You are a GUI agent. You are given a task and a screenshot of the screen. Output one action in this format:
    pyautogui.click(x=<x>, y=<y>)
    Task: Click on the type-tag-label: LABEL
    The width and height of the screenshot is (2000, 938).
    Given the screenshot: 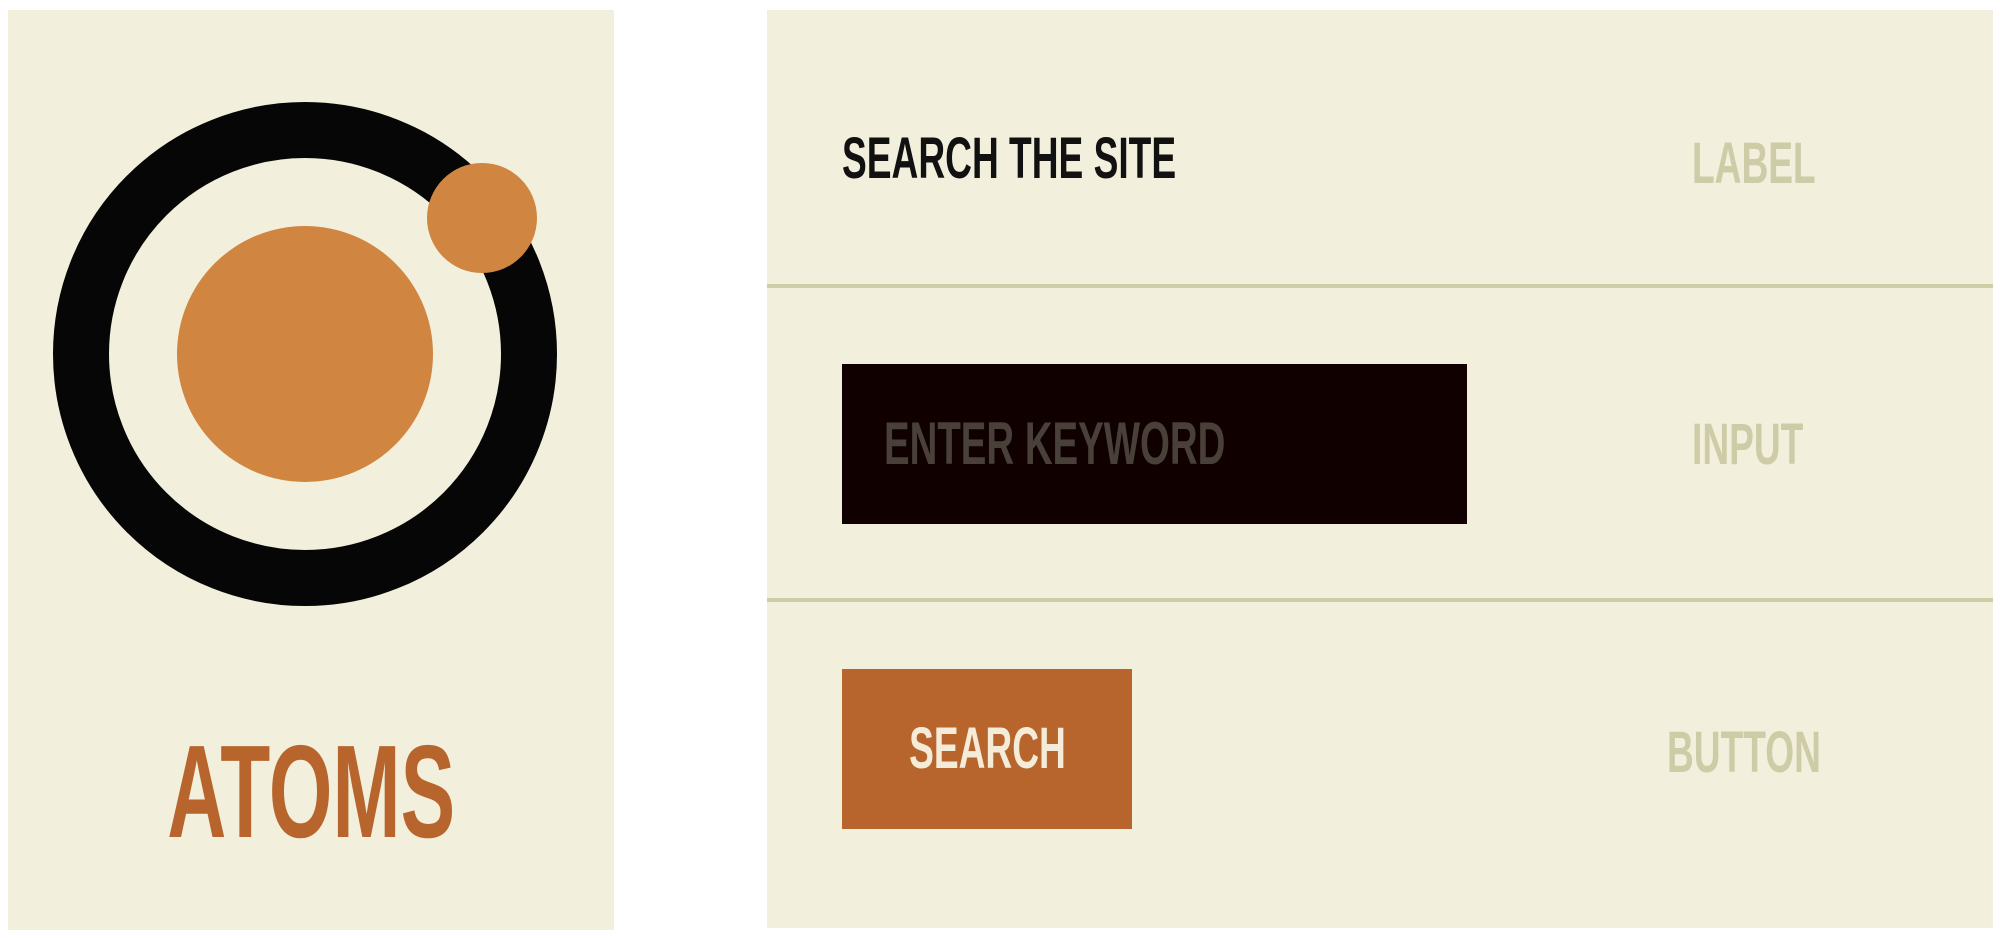 What is the action you would take?
    pyautogui.click(x=1754, y=163)
    